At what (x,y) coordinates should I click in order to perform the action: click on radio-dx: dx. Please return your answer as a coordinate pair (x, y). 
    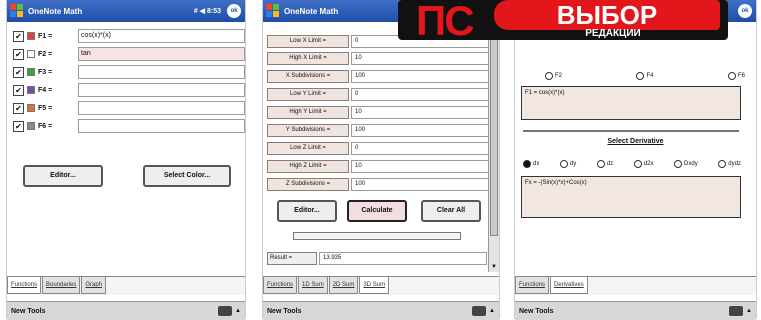
    Looking at the image, I should click on (531, 164).